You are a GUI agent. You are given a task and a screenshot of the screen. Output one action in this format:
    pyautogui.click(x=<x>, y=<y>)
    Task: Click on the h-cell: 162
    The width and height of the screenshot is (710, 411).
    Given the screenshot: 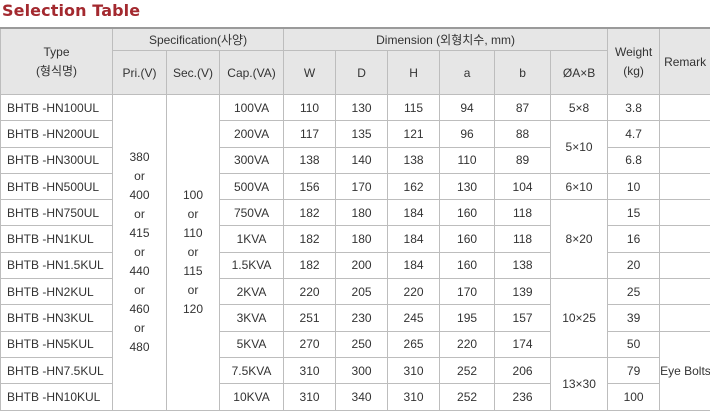 What is the action you would take?
    pyautogui.click(x=414, y=186)
    